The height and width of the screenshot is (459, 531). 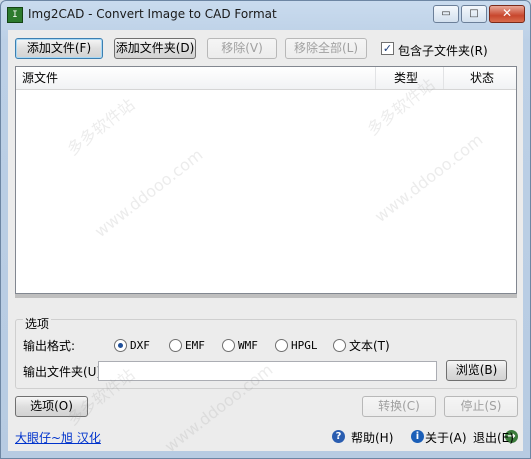 I want to click on column-type: 类型, so click(x=410, y=78).